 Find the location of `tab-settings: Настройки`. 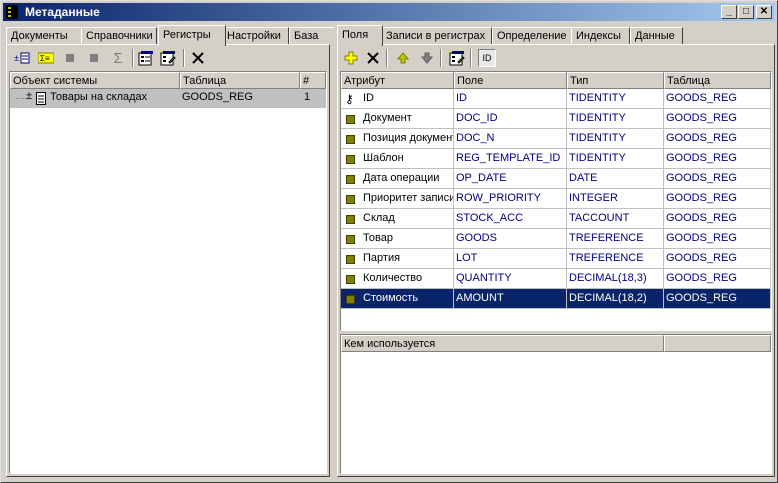

tab-settings: Настройки is located at coordinates (255, 36).